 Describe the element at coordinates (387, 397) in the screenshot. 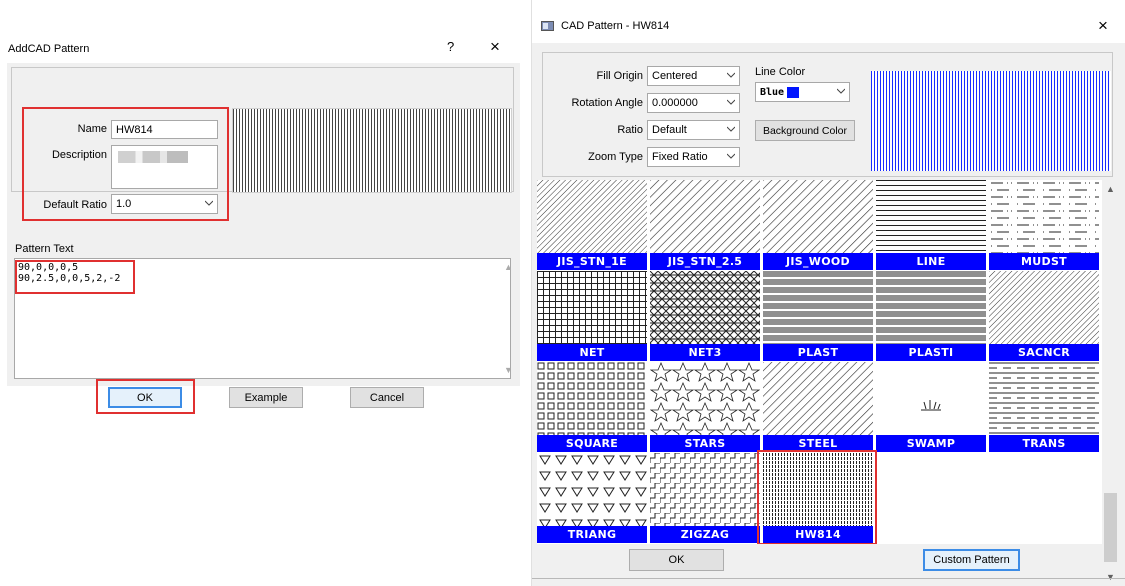

I see `cancel-button: Cancel` at that location.